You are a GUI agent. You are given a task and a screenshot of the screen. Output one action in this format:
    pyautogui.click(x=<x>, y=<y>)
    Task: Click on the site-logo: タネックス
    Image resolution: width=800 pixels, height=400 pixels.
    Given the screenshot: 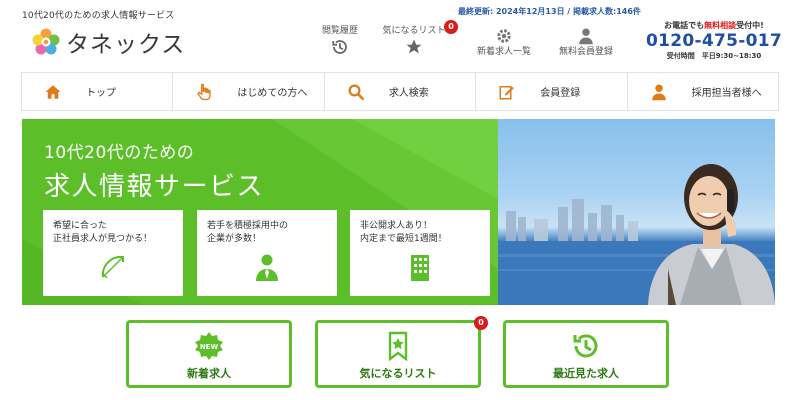 What is the action you would take?
    pyautogui.click(x=110, y=42)
    